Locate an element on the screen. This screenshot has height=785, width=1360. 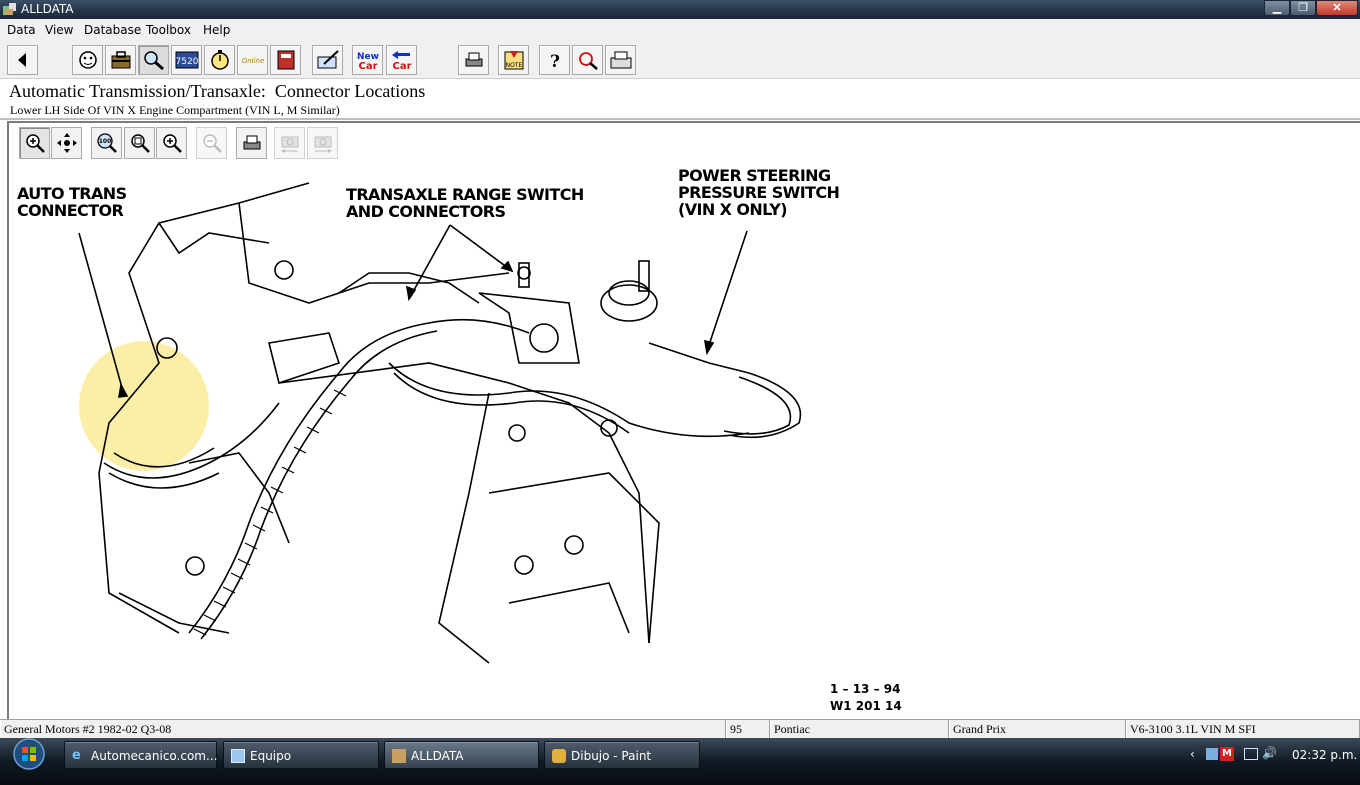
zoom-out-button is located at coordinates (211, 143).